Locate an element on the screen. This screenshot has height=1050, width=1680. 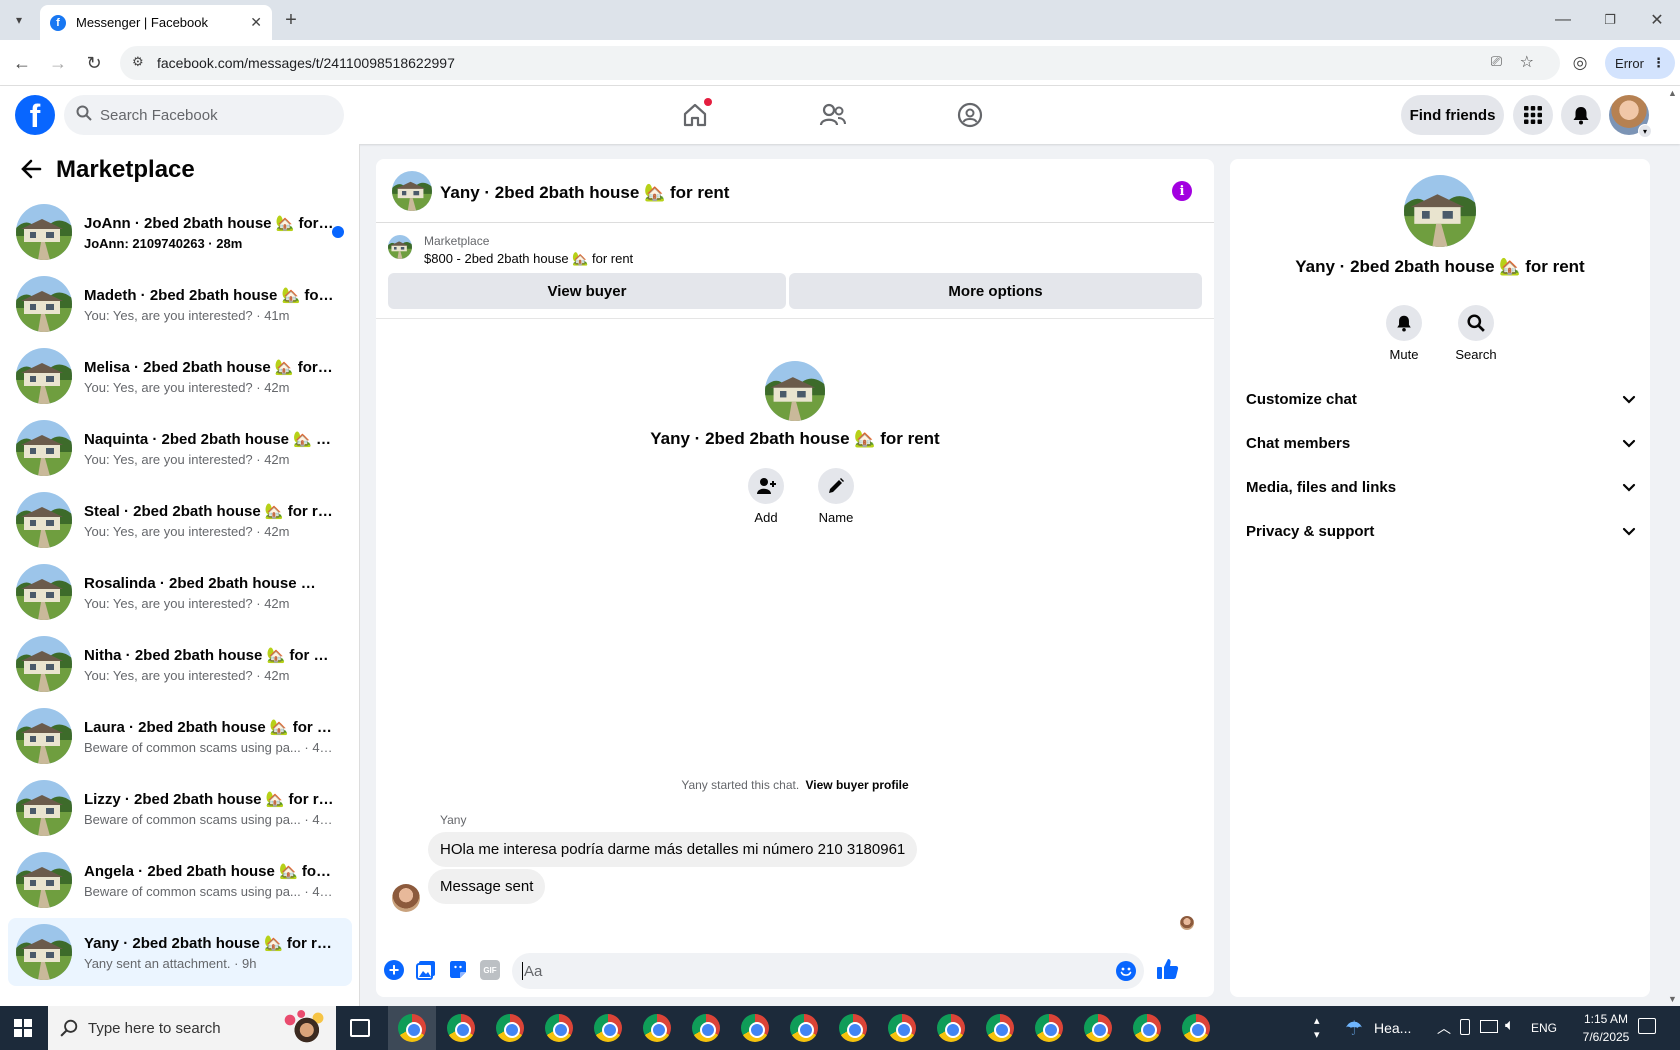
chat-header-avatar is located at coordinates (412, 191).